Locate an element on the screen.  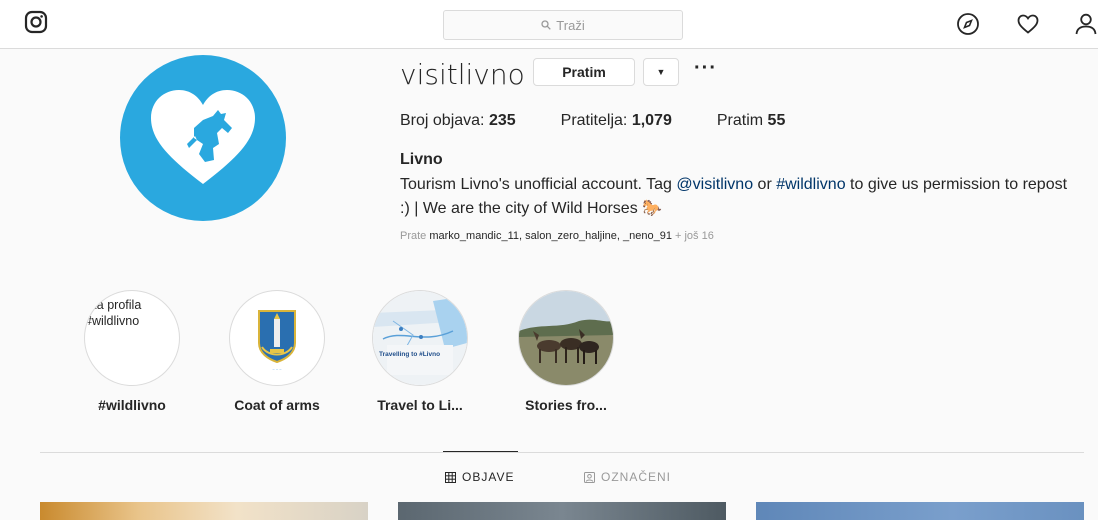
top-navigation-bar: Traži is located at coordinates (549, 24).